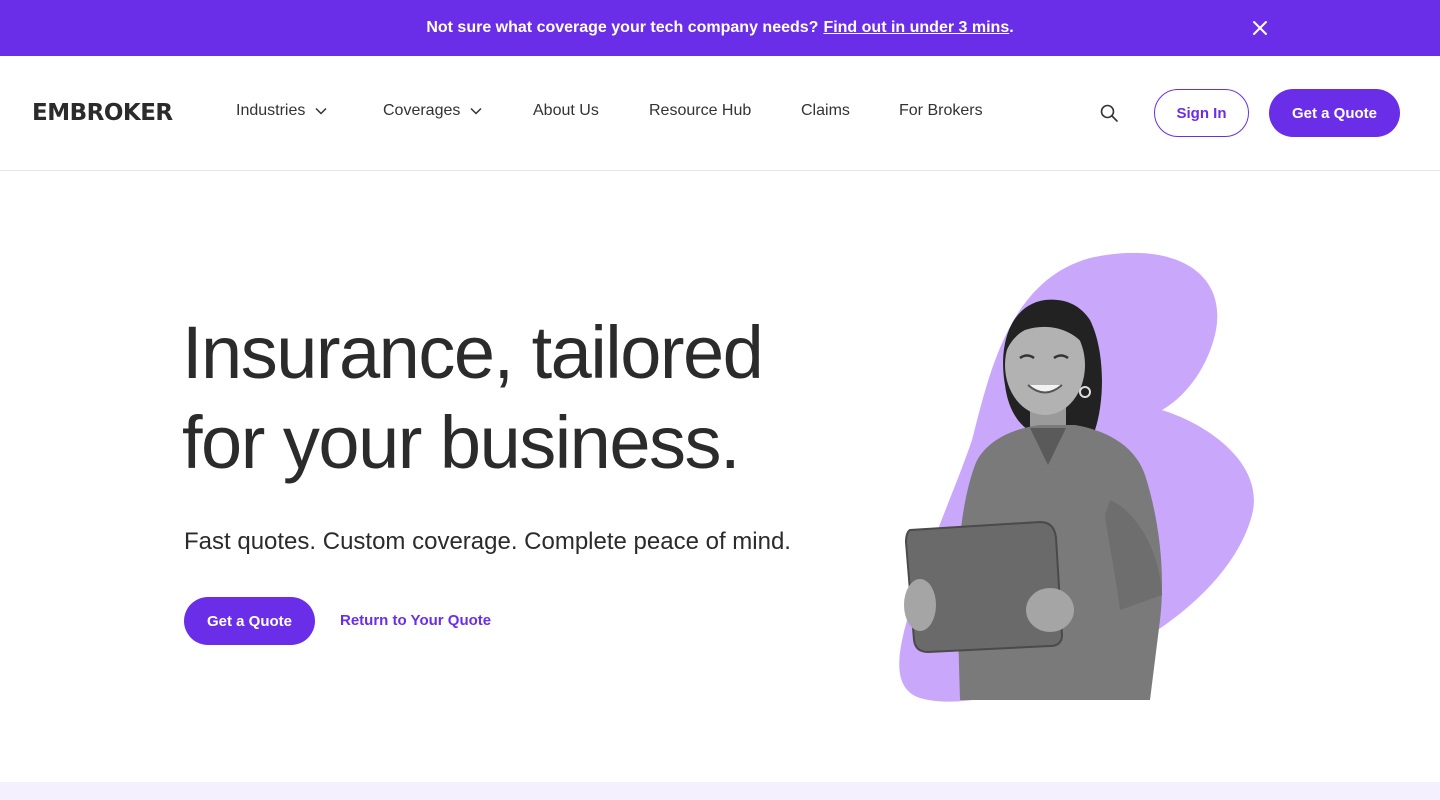  Describe the element at coordinates (532, 398) in the screenshot. I see `hero-title: Insurance, tailored for your business.` at that location.